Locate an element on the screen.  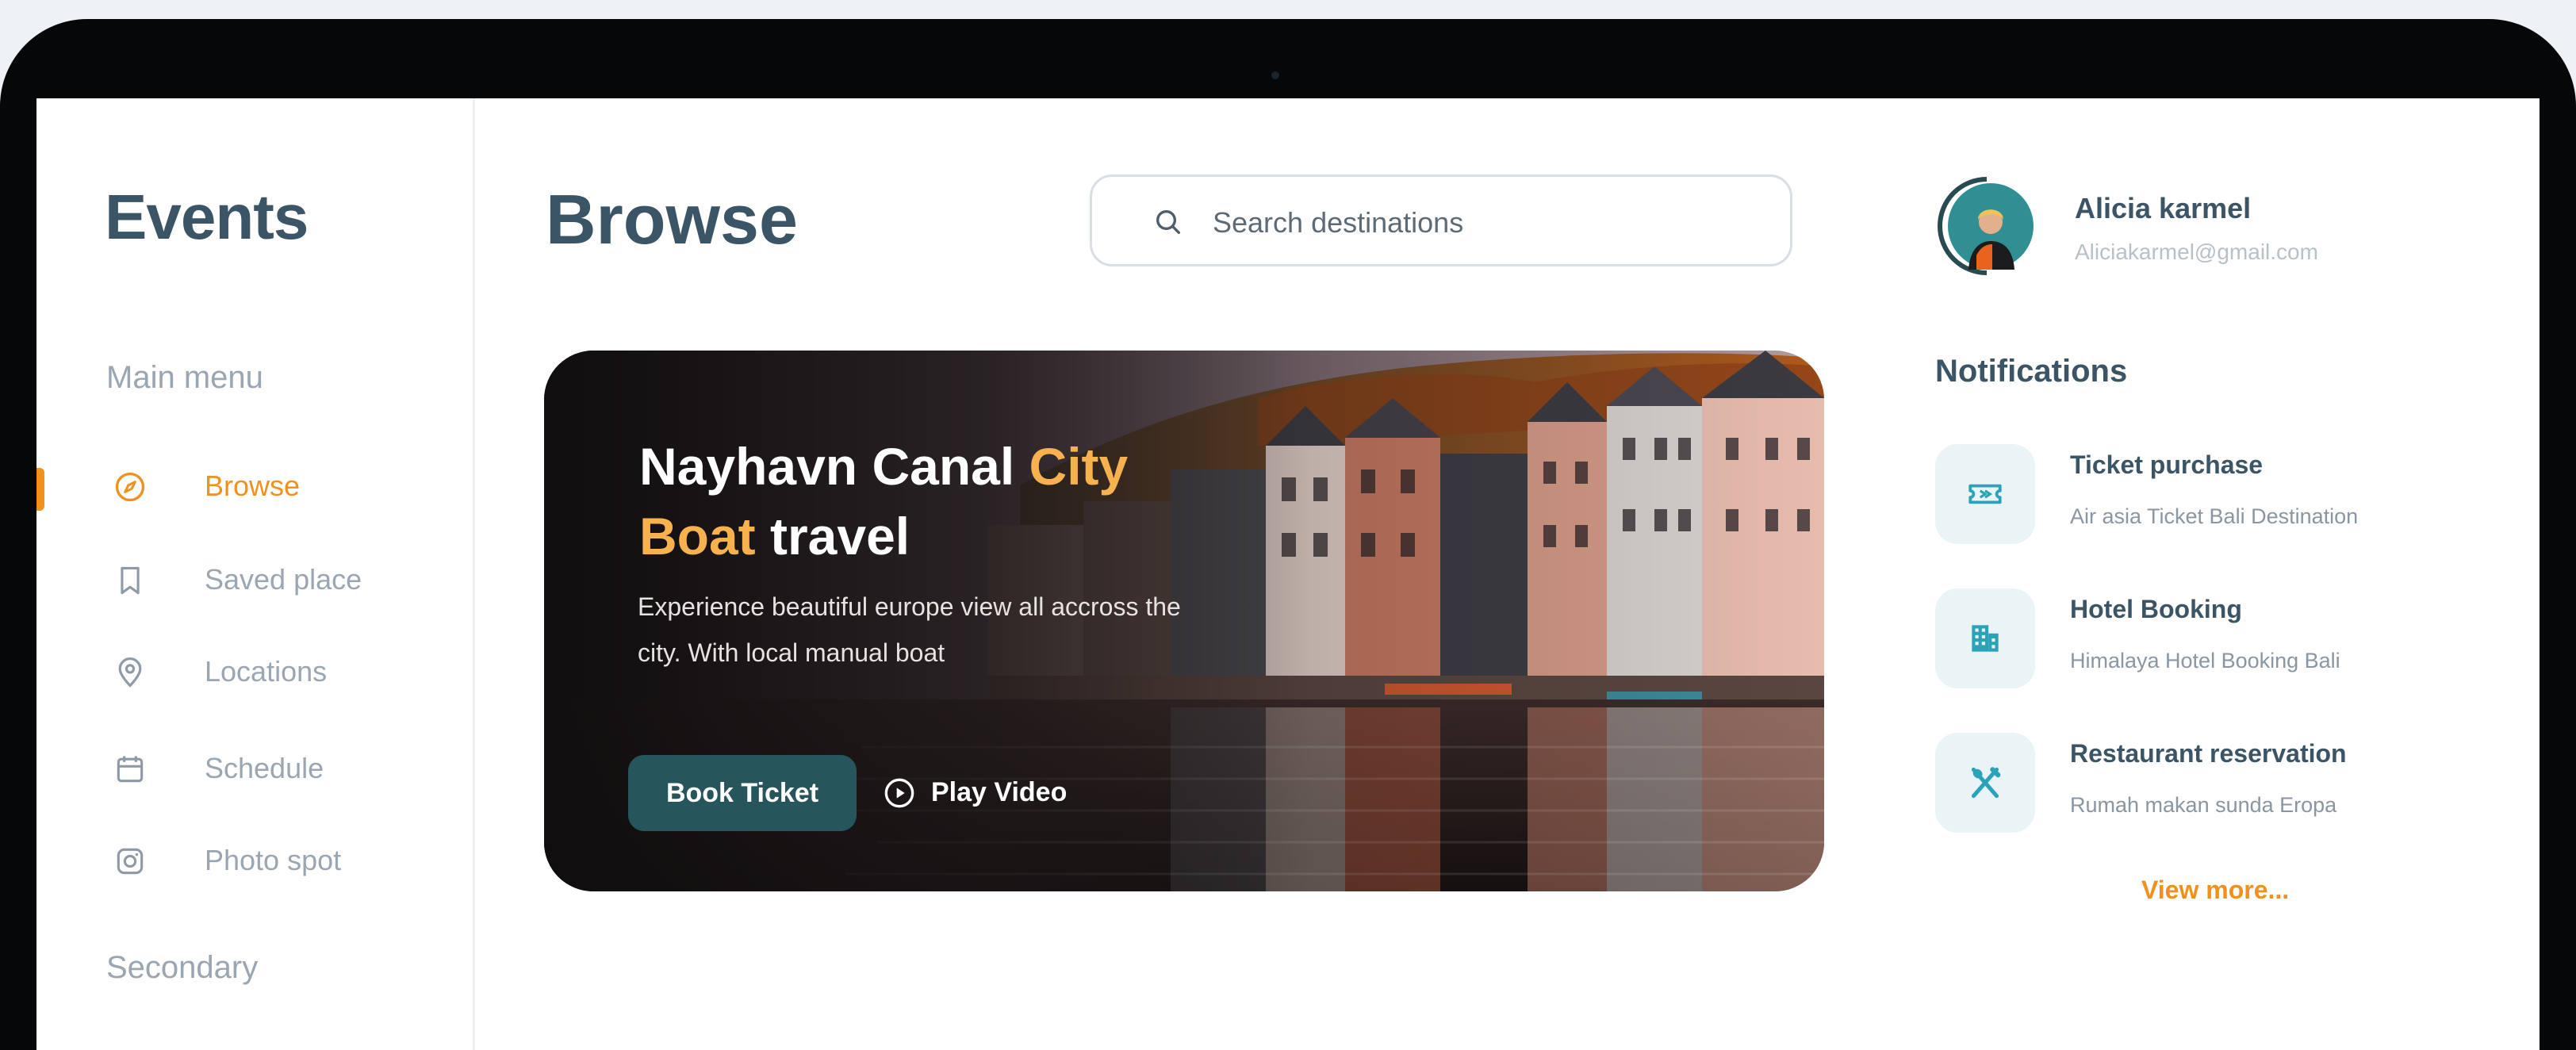
notification-title: Hotel Booking is located at coordinates (2156, 609).